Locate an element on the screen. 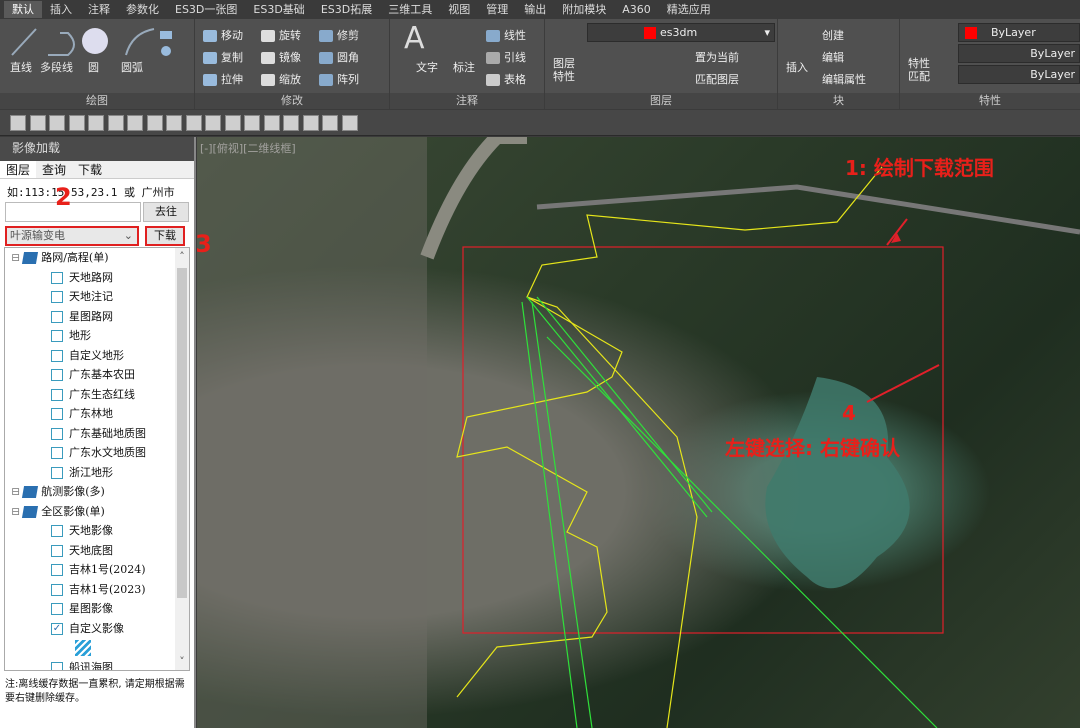  edit-attributes-button: 编辑属性 is located at coordinates (844, 79).